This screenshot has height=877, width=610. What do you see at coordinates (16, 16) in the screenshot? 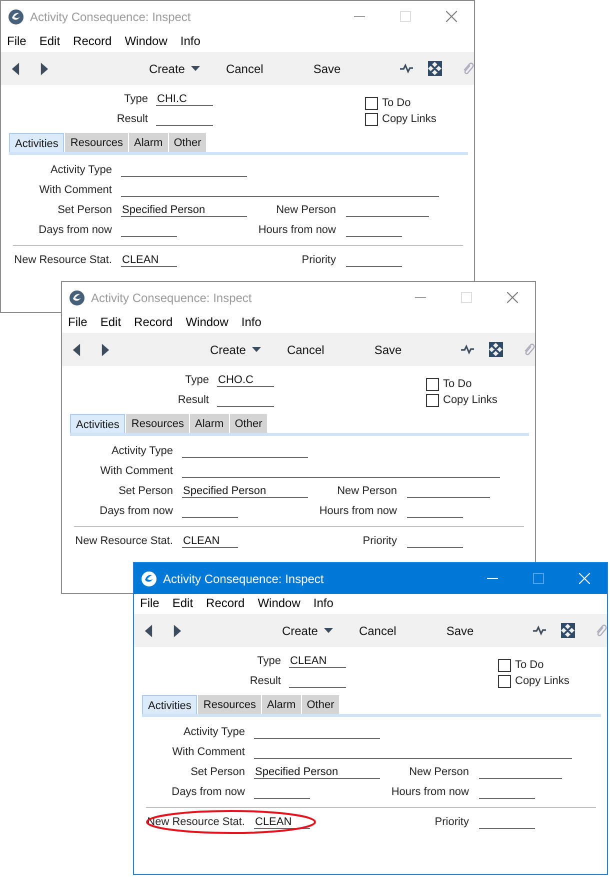
I see `logo-icon` at bounding box center [16, 16].